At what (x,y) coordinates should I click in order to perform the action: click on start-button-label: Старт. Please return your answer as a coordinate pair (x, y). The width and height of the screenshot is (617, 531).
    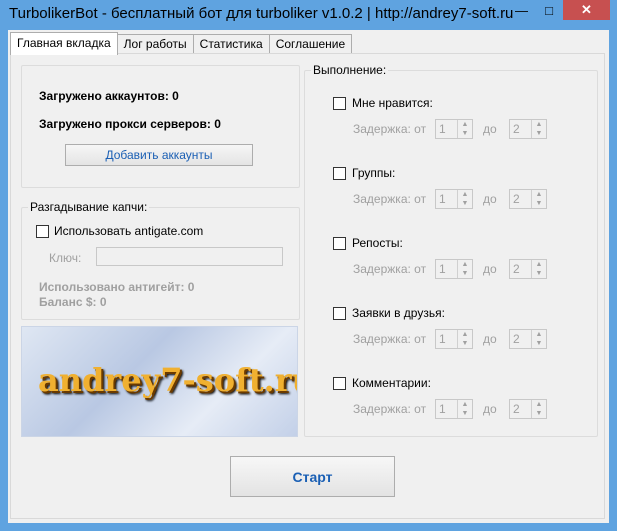
    Looking at the image, I should click on (312, 476).